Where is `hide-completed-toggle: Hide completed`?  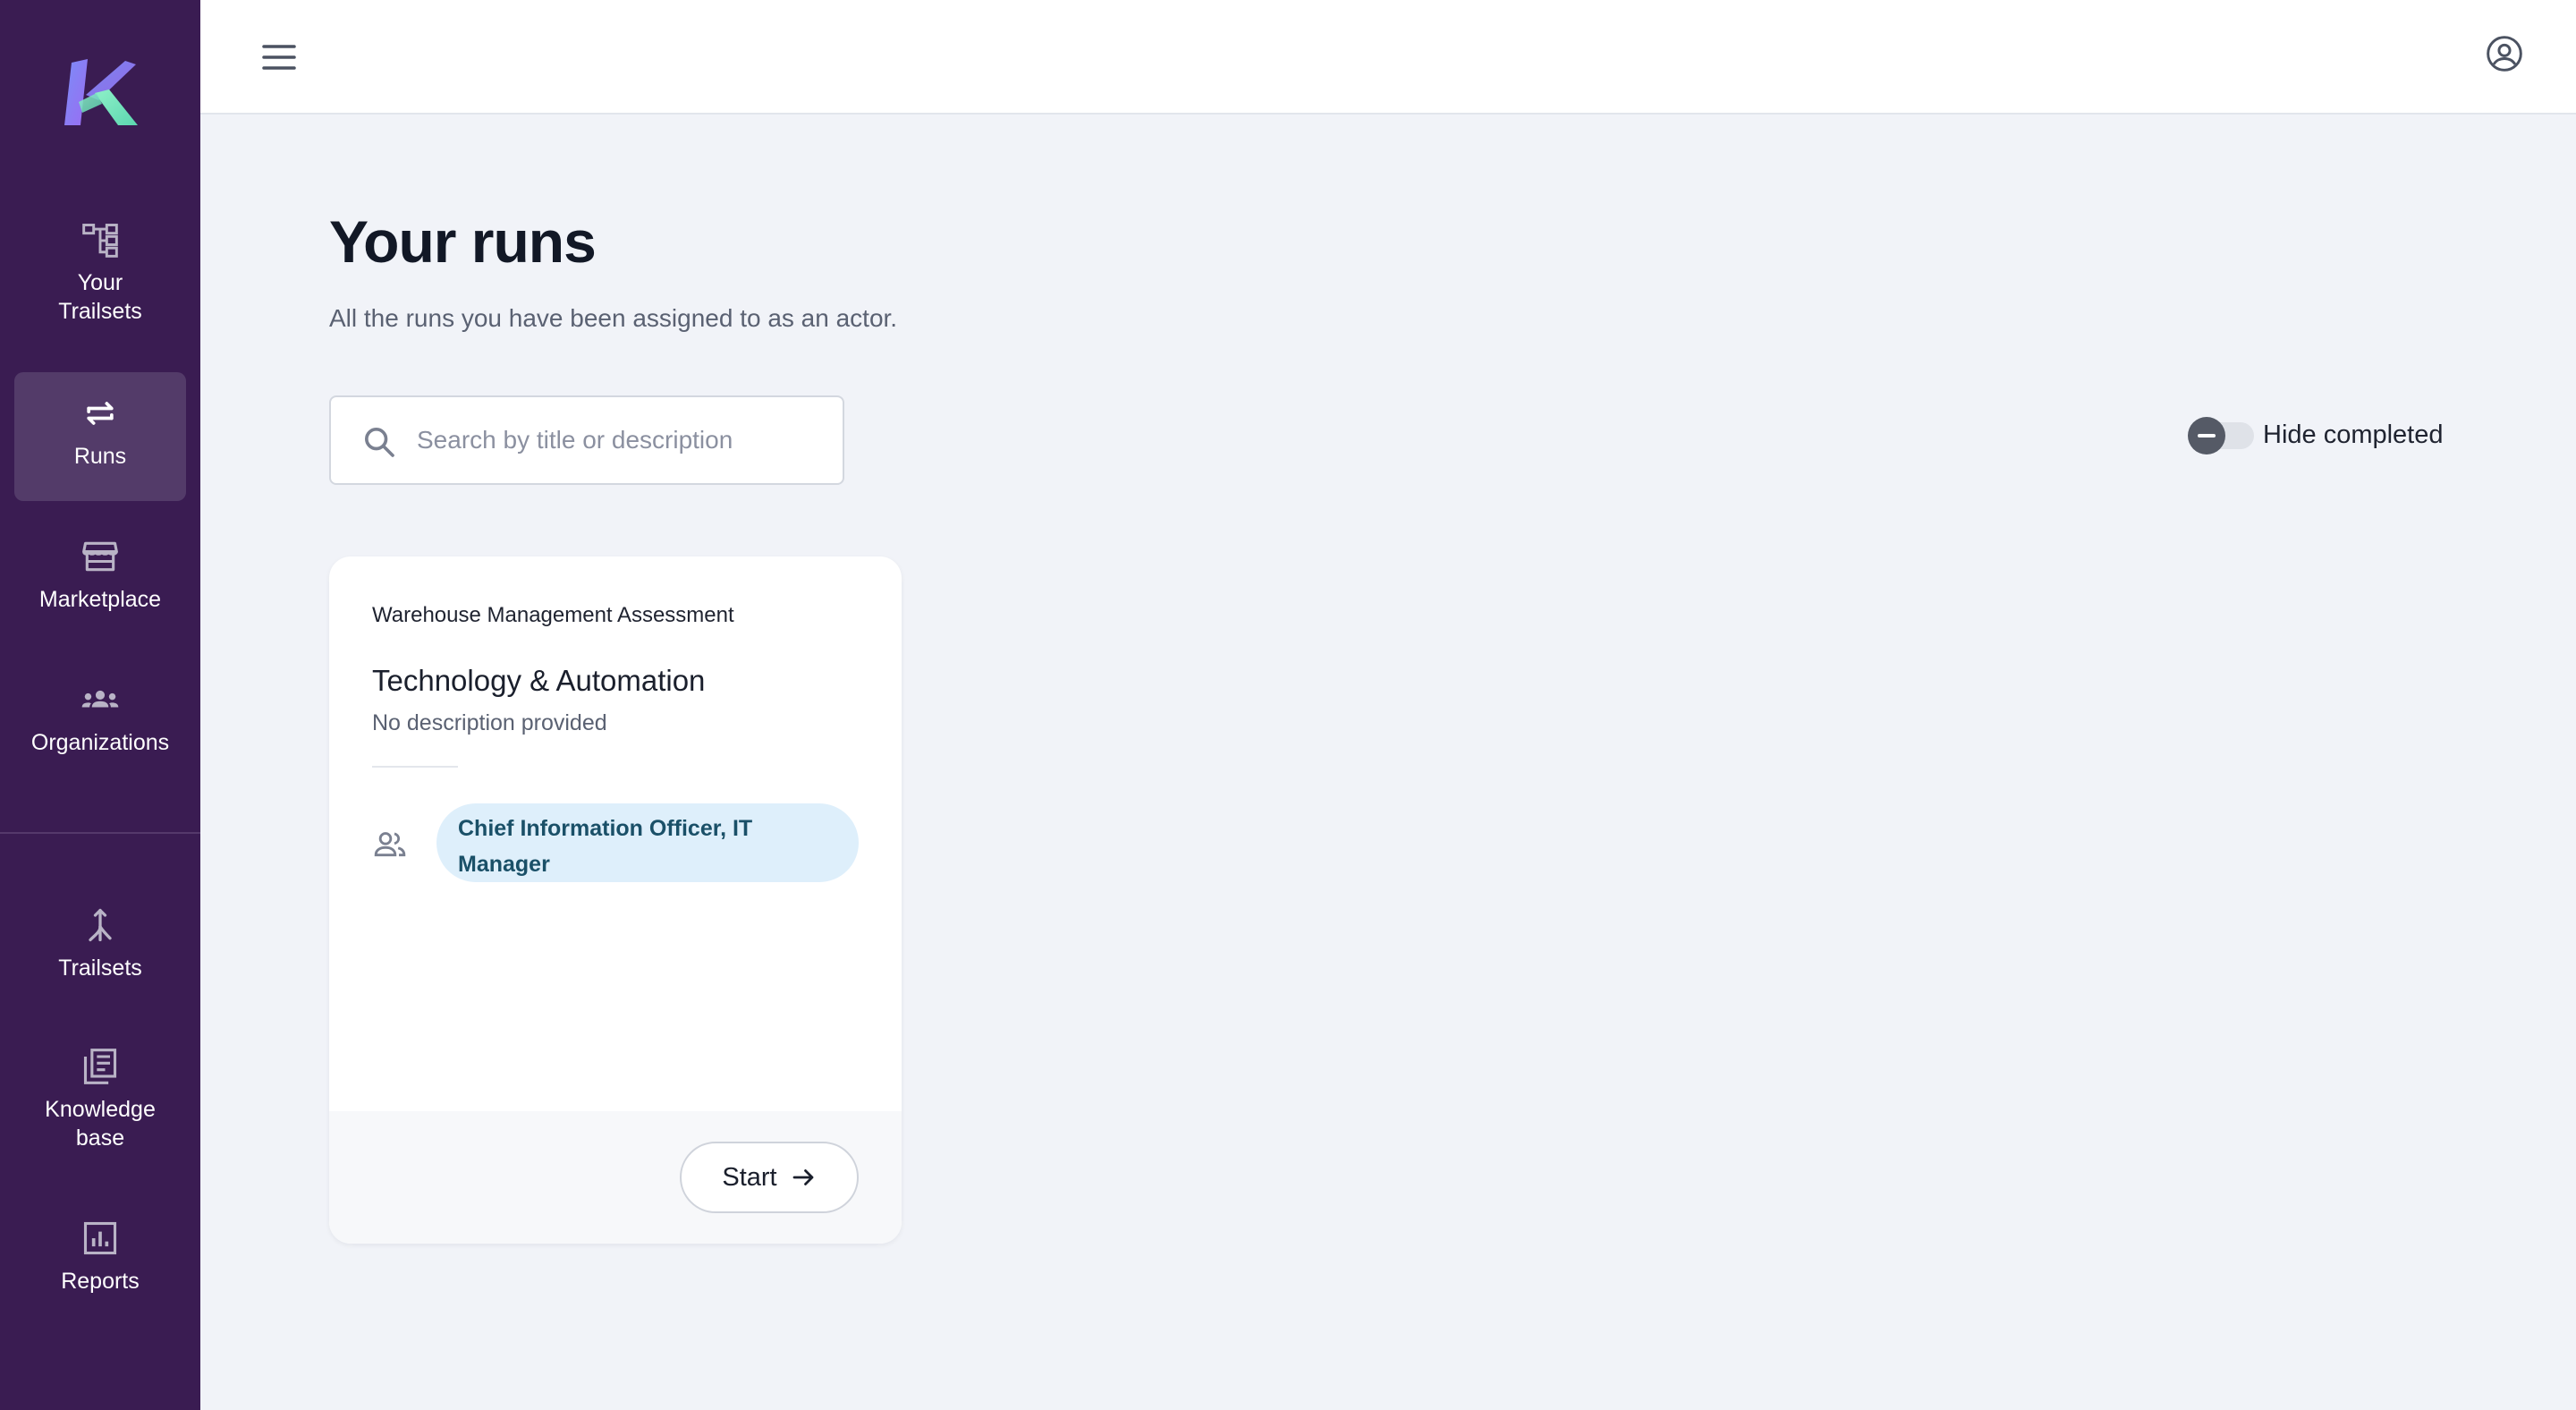 hide-completed-toggle: Hide completed is located at coordinates (2316, 435).